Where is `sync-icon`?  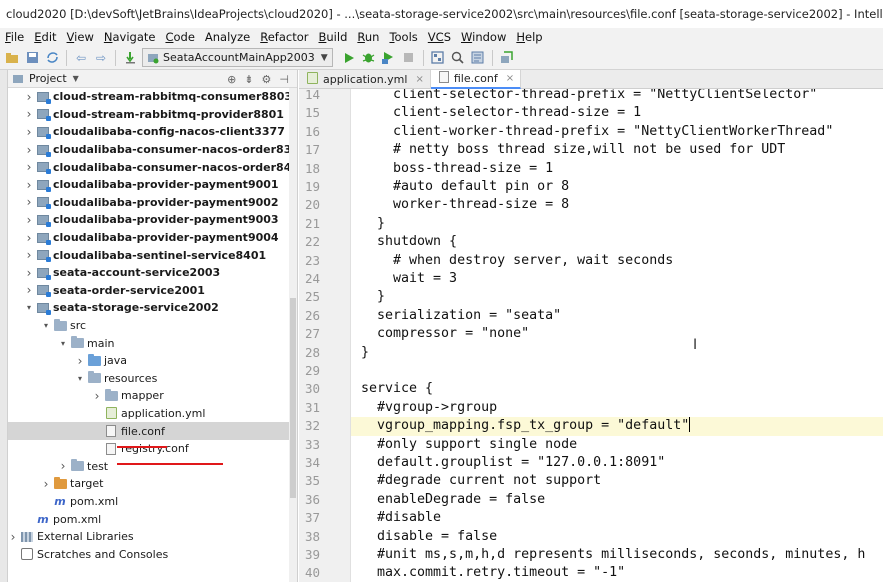
sync-icon is located at coordinates (52, 58).